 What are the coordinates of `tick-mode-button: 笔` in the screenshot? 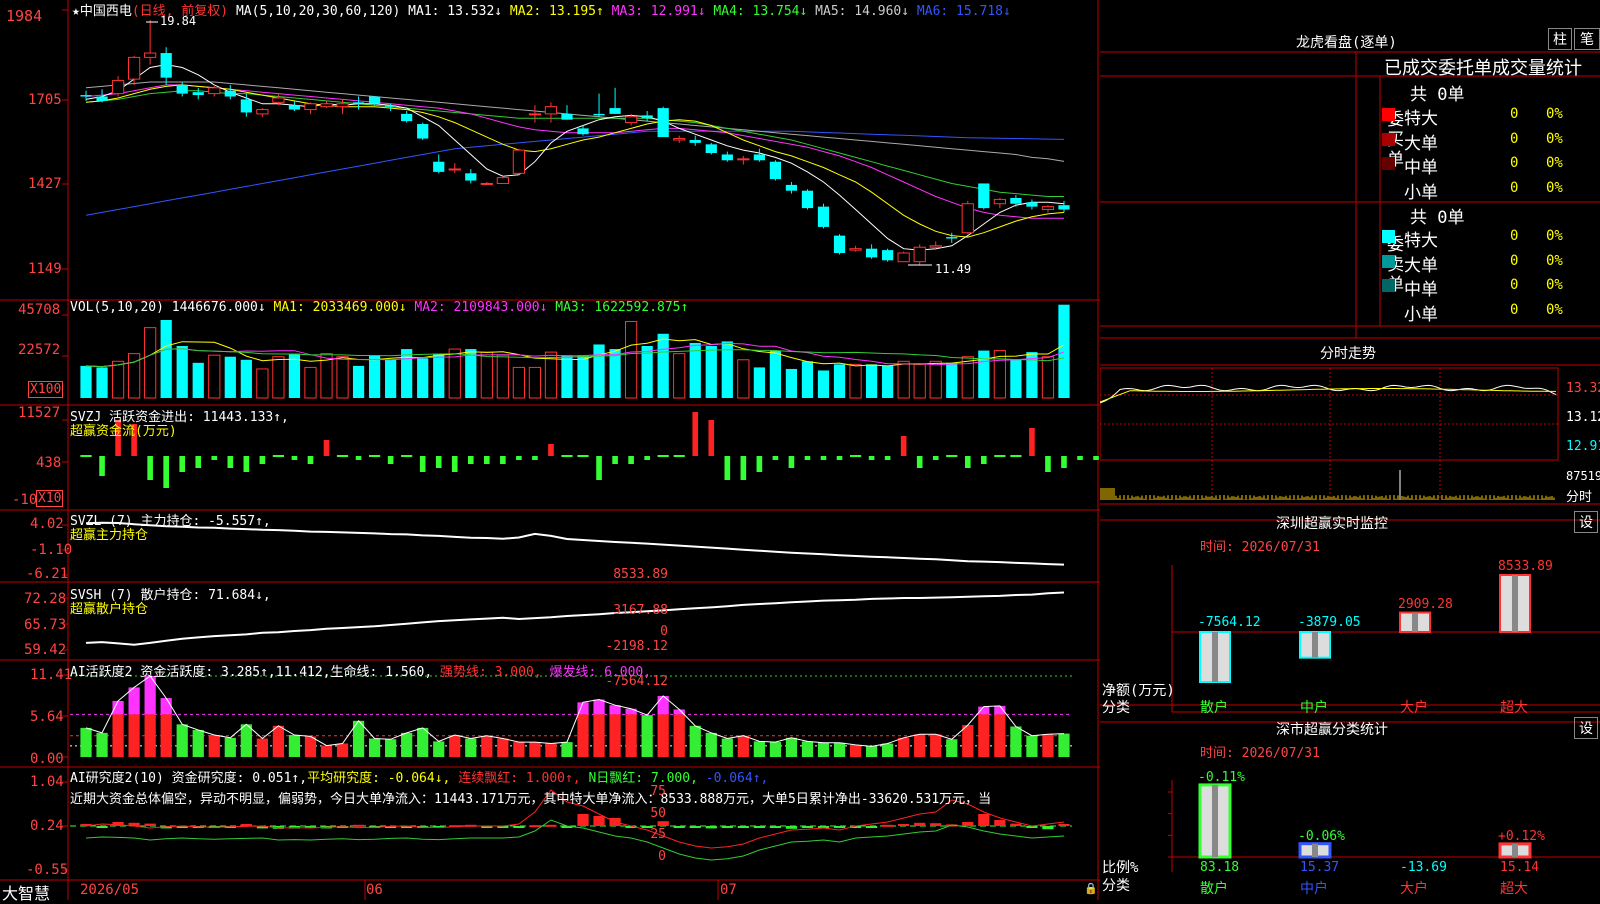 It's located at (1587, 39).